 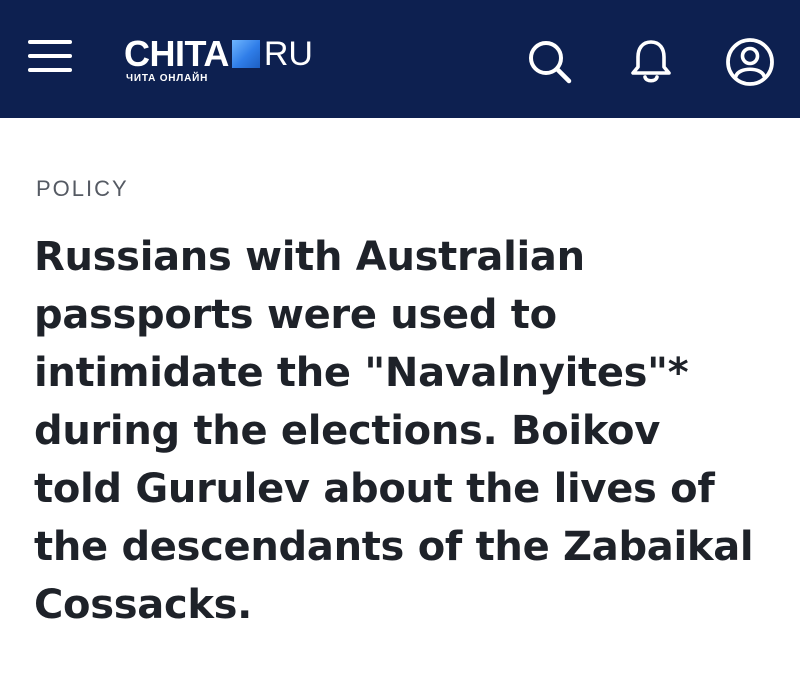 I want to click on bell-icon, so click(x=651, y=61).